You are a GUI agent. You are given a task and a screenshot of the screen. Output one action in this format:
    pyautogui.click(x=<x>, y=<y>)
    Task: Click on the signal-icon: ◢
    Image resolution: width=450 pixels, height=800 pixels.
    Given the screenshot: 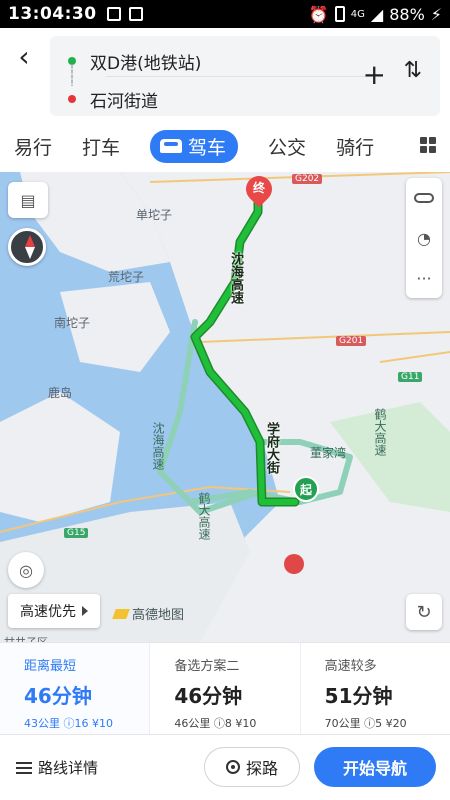 What is the action you would take?
    pyautogui.click(x=377, y=14)
    